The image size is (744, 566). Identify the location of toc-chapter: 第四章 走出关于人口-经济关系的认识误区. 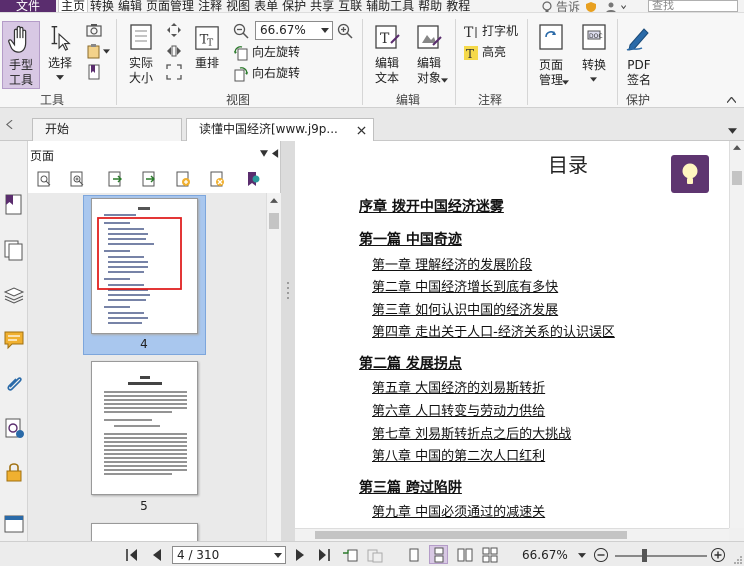
(493, 330).